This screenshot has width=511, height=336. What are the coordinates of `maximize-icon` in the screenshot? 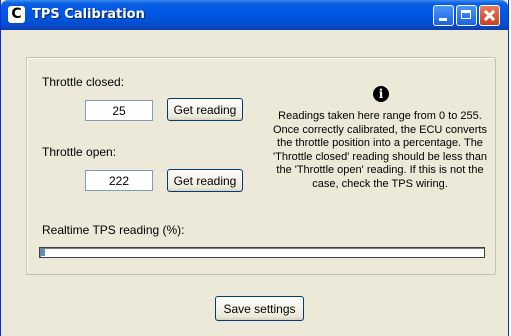 It's located at (466, 15).